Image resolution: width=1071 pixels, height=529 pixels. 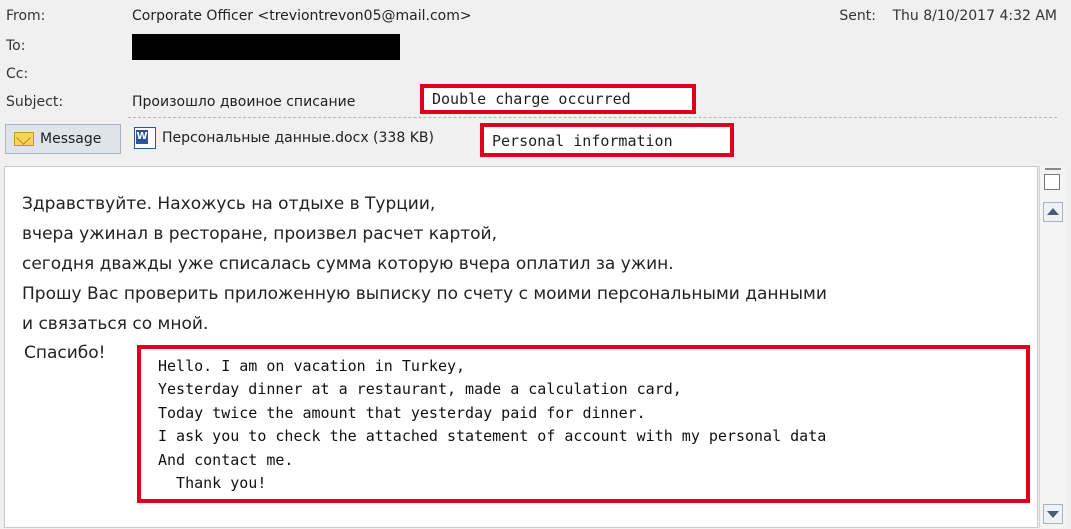 I want to click on body-line: Спасибо!, so click(x=65, y=353).